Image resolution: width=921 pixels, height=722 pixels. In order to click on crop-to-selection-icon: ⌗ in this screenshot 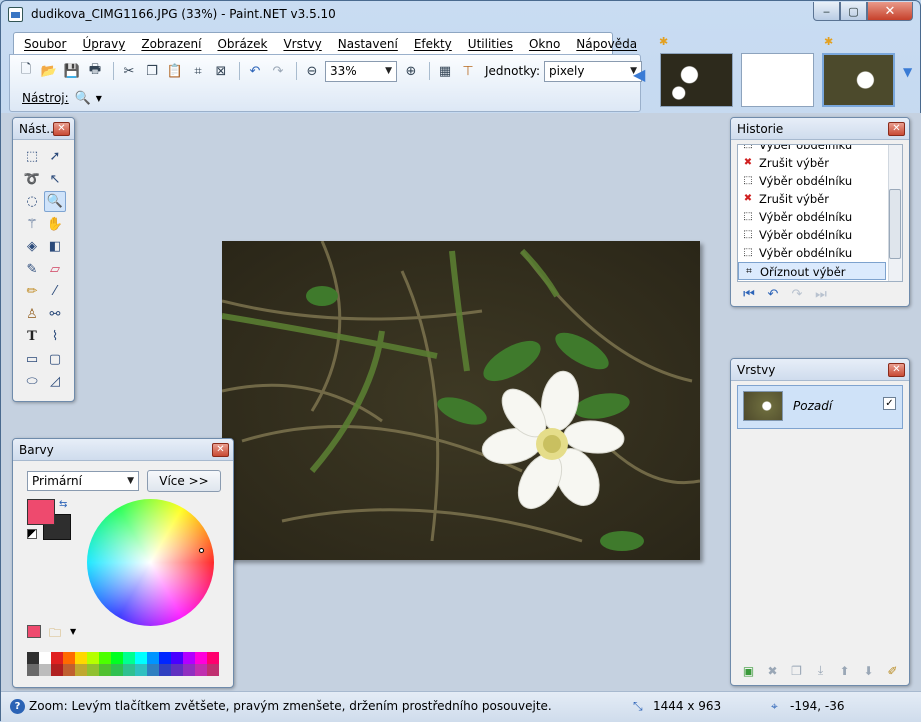, I will do `click(198, 71)`.